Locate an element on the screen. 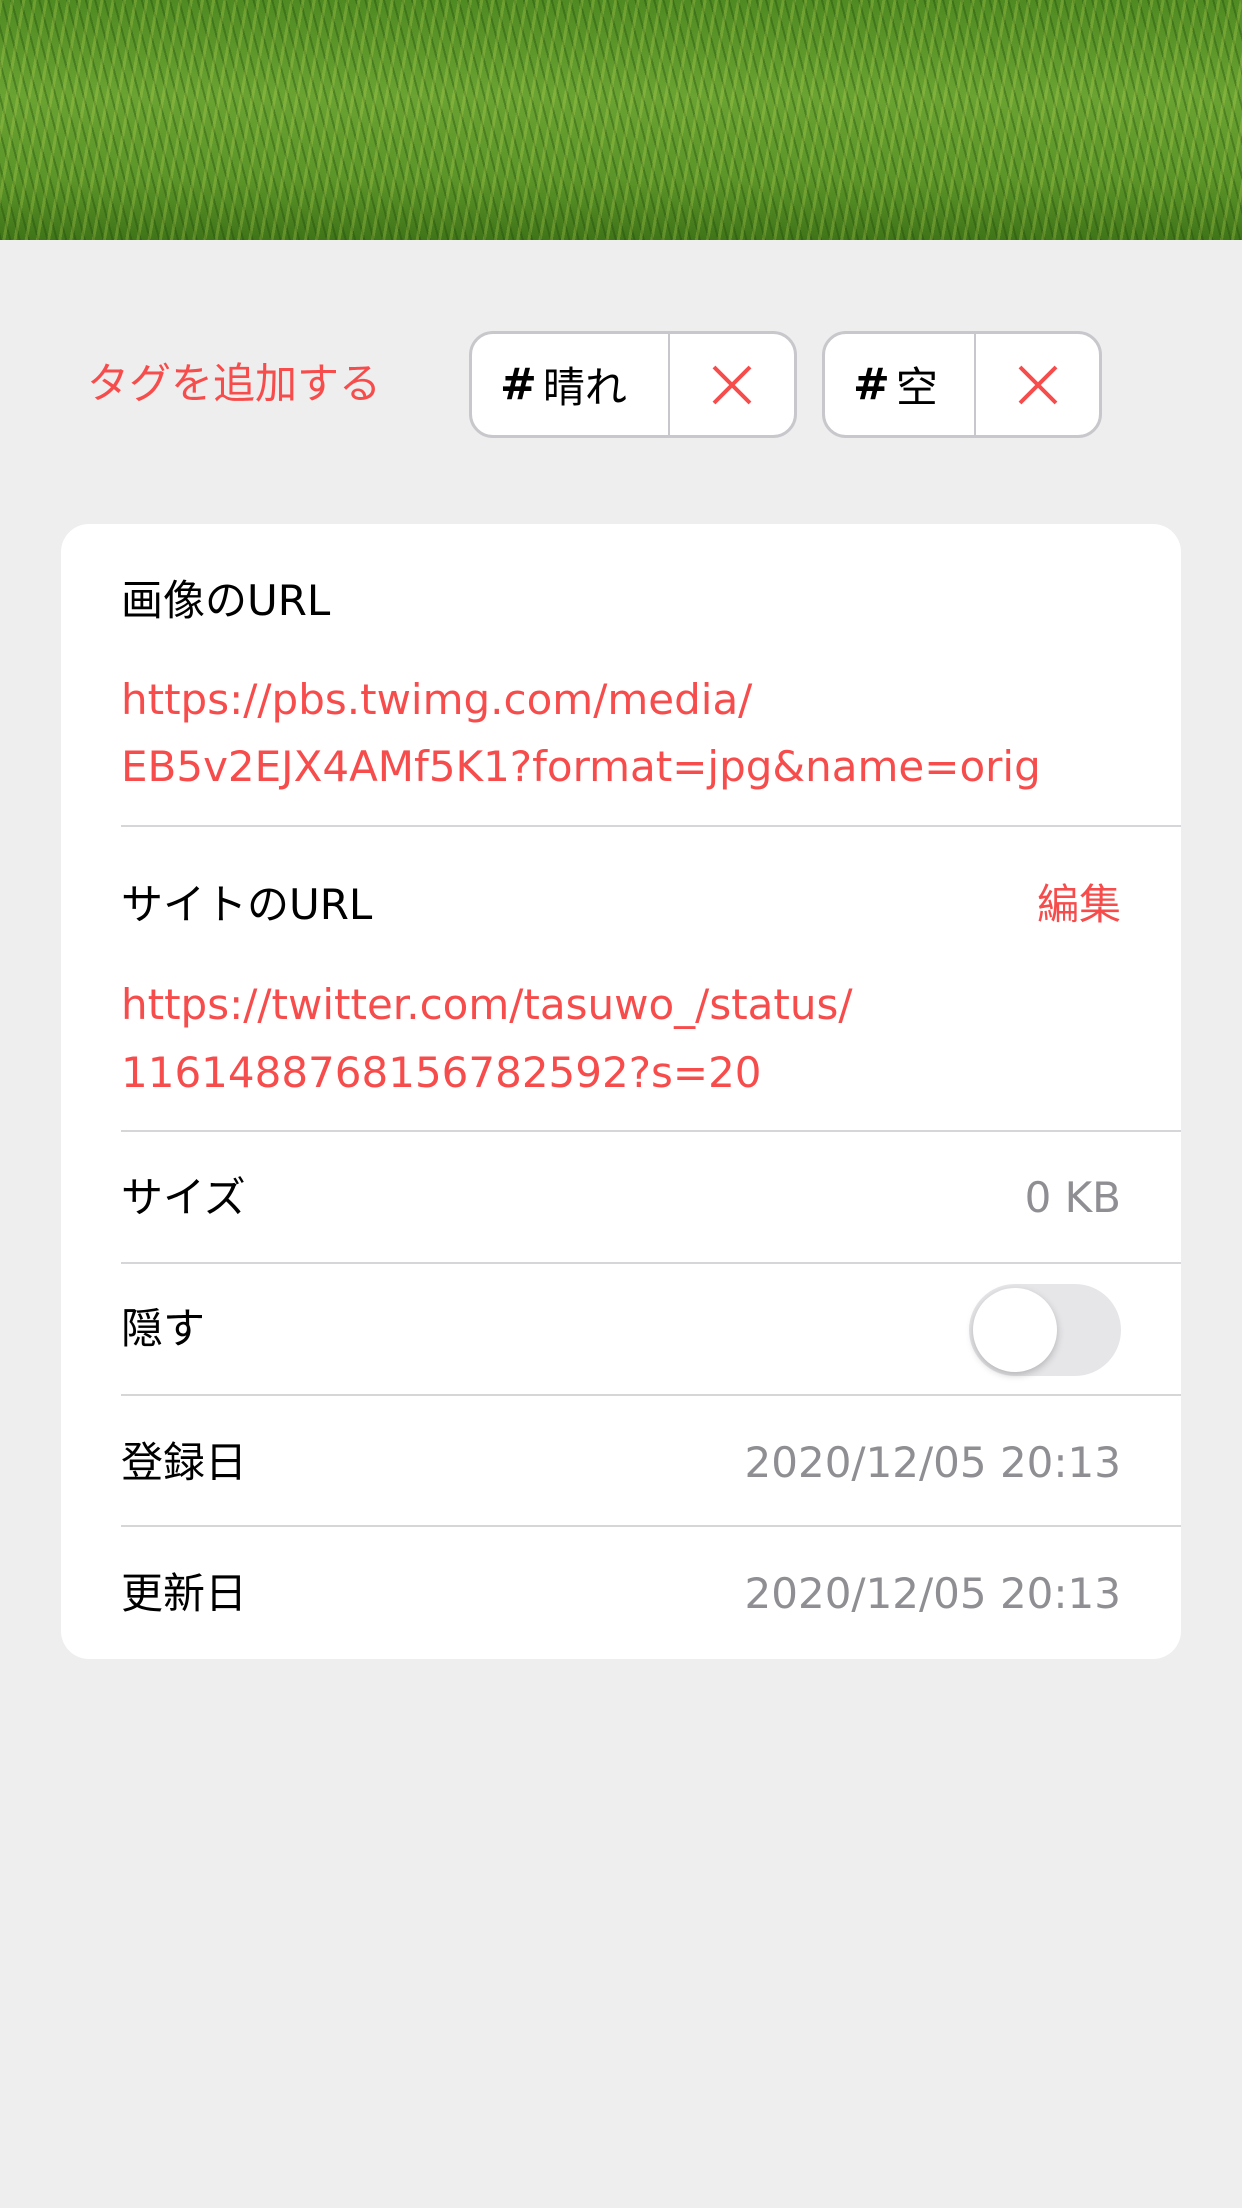 This screenshot has height=2208, width=1242. tag-chip: # 空 is located at coordinates (962, 384).